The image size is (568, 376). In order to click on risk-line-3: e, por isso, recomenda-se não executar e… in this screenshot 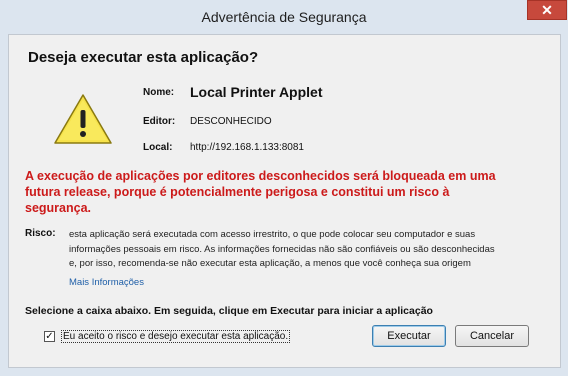, I will do `click(270, 263)`.